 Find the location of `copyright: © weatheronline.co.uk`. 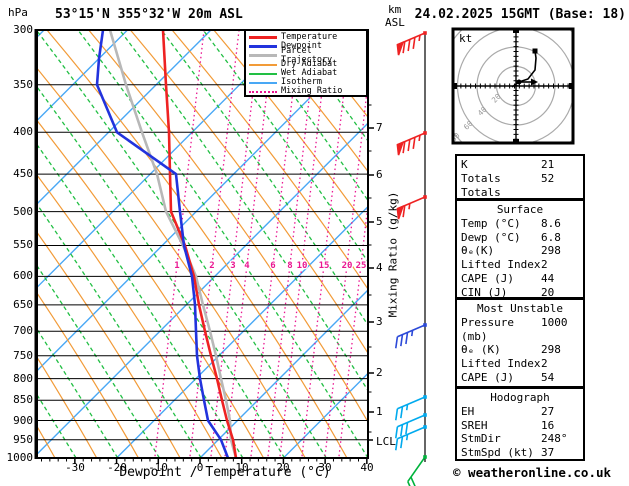

copyright: © weatheronline.co.uk is located at coordinates (532, 472).